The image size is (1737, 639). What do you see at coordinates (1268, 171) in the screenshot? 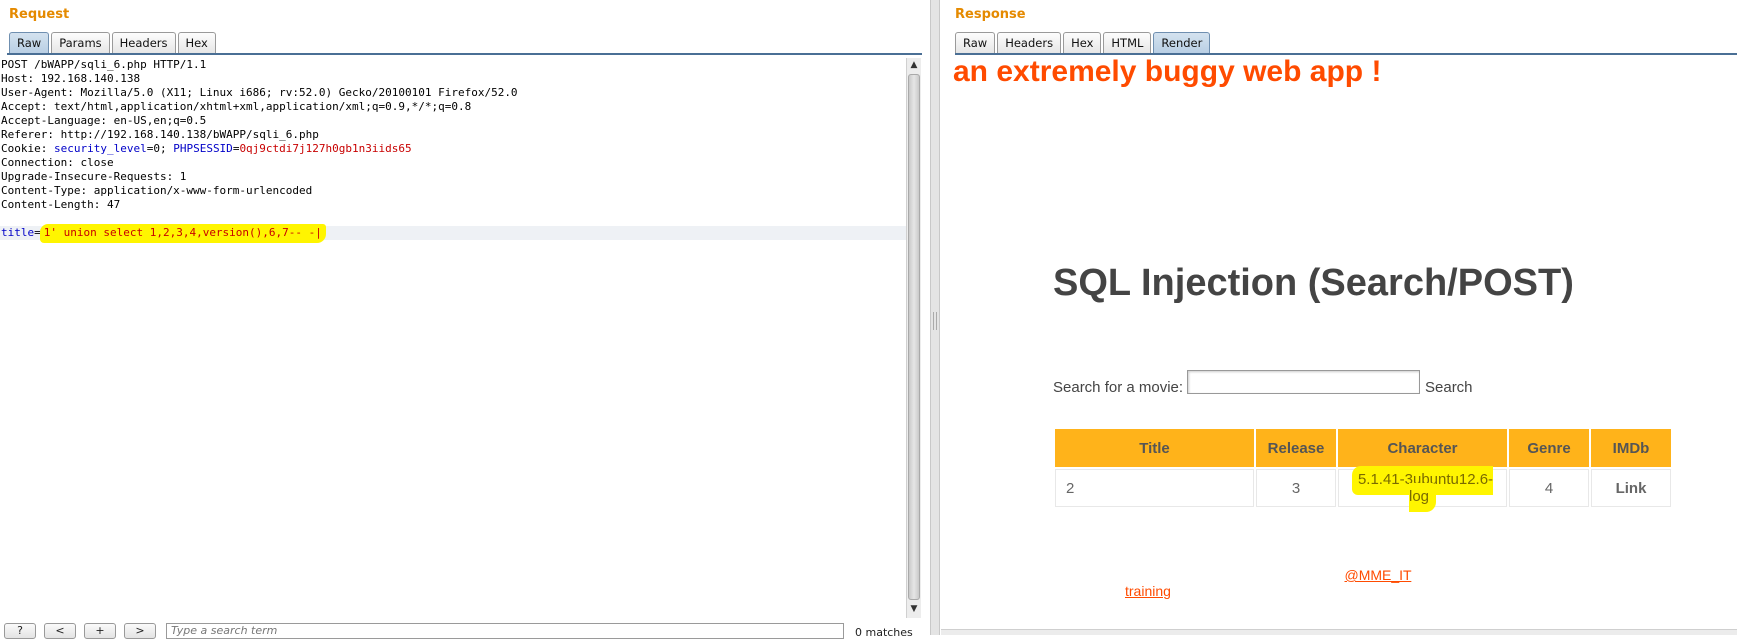
I see `nav-create-user: Create User` at bounding box center [1268, 171].